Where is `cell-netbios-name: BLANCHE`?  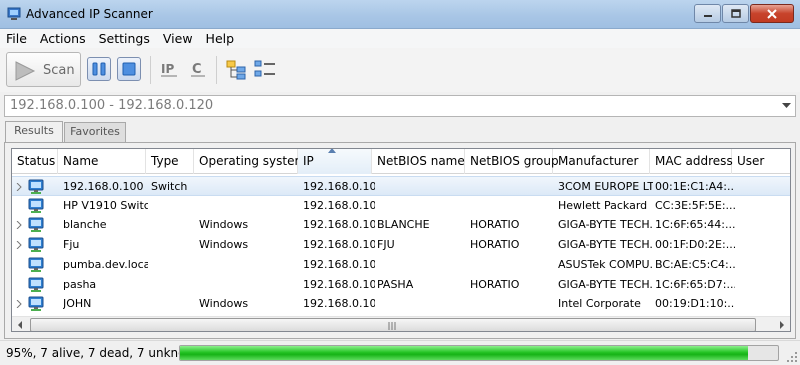 cell-netbios-name: BLANCHE is located at coordinates (403, 225).